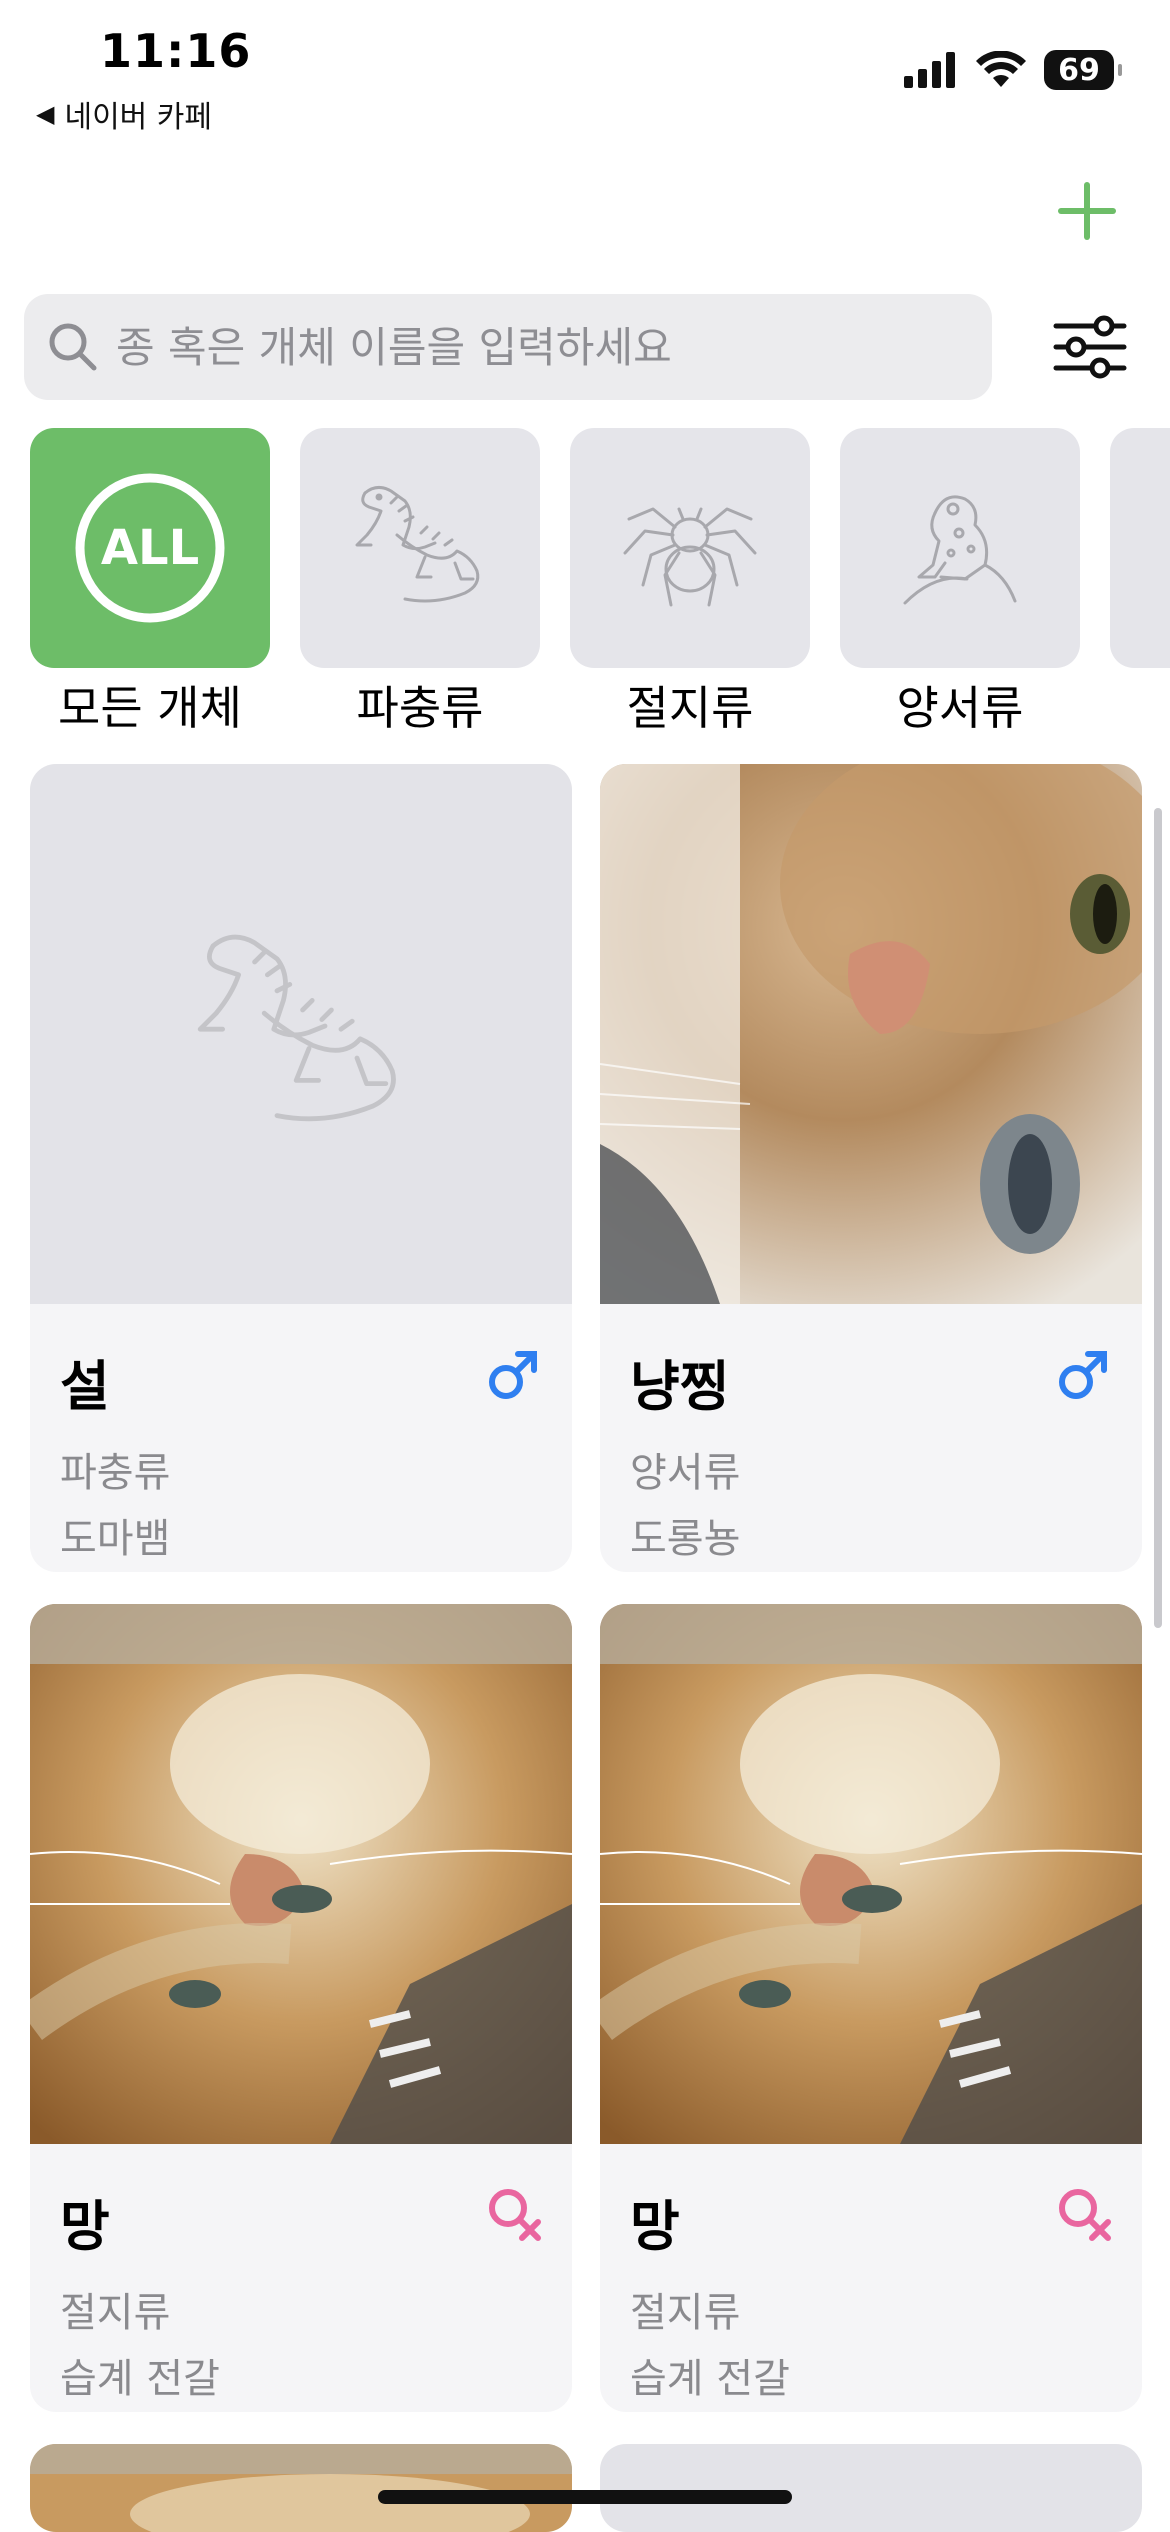 The width and height of the screenshot is (1170, 2532). I want to click on search-bar, so click(508, 347).